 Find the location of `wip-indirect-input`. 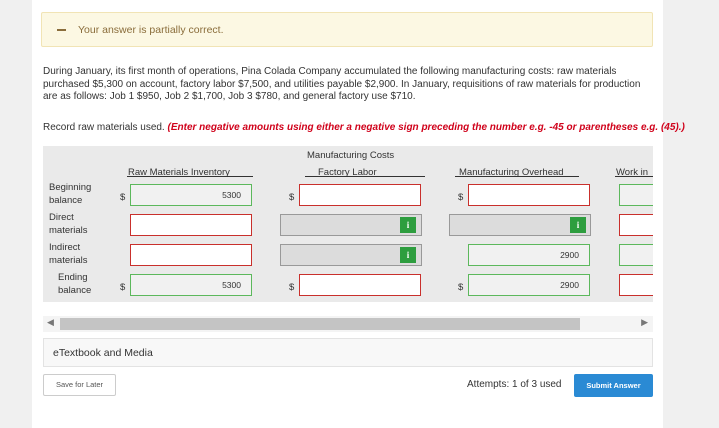

wip-indirect-input is located at coordinates (636, 255).